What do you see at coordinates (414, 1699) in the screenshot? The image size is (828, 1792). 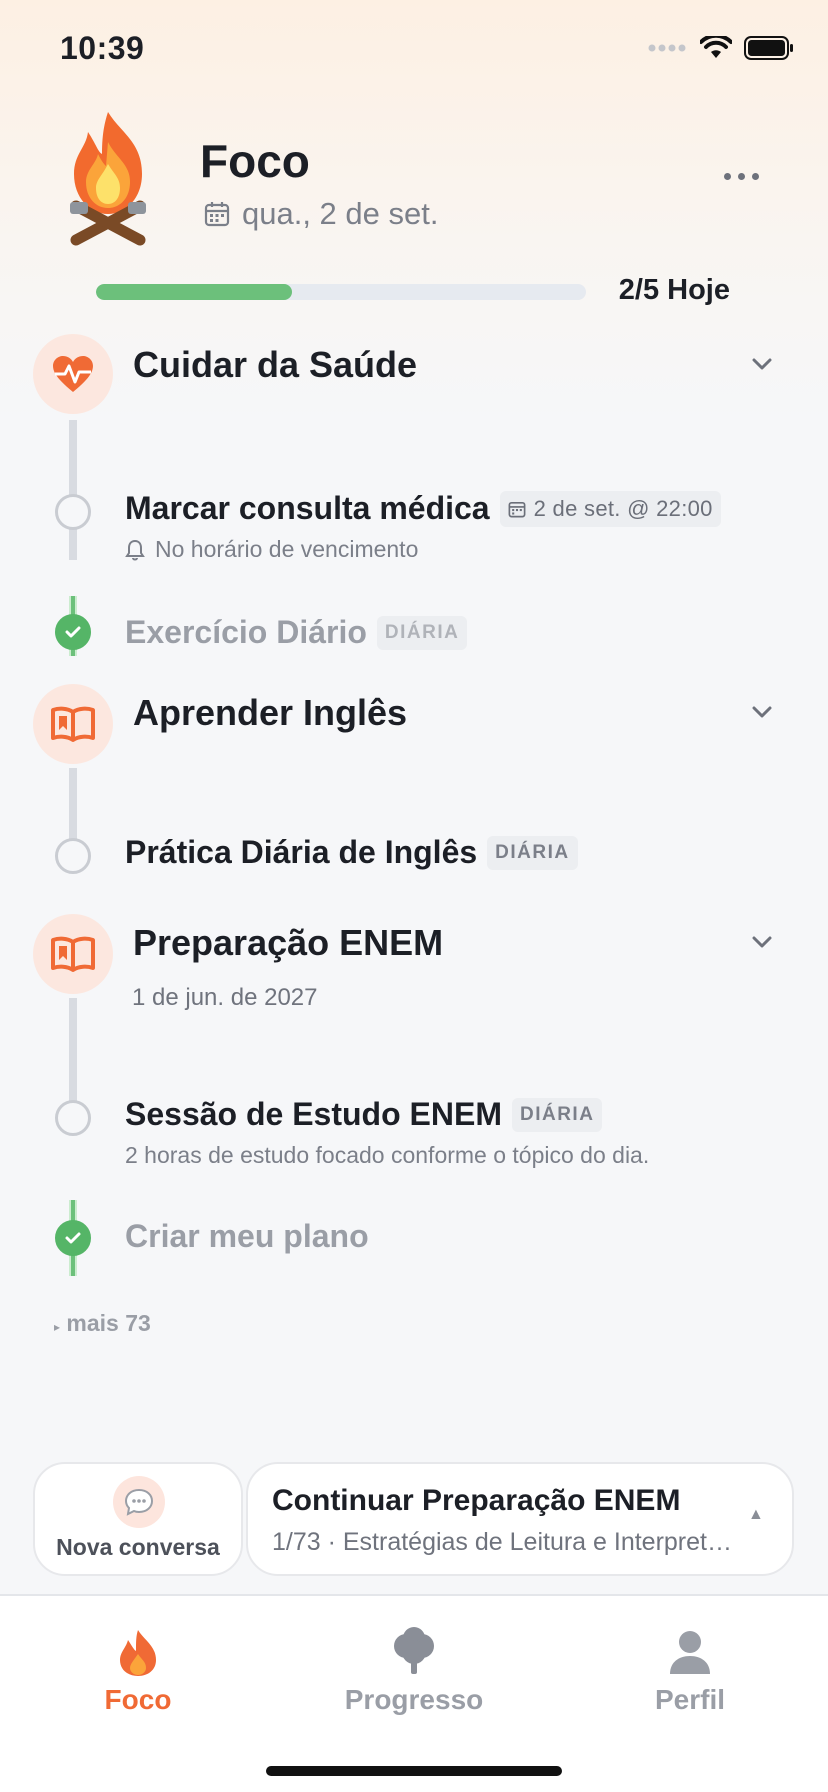 I see `tab-label: Progresso` at bounding box center [414, 1699].